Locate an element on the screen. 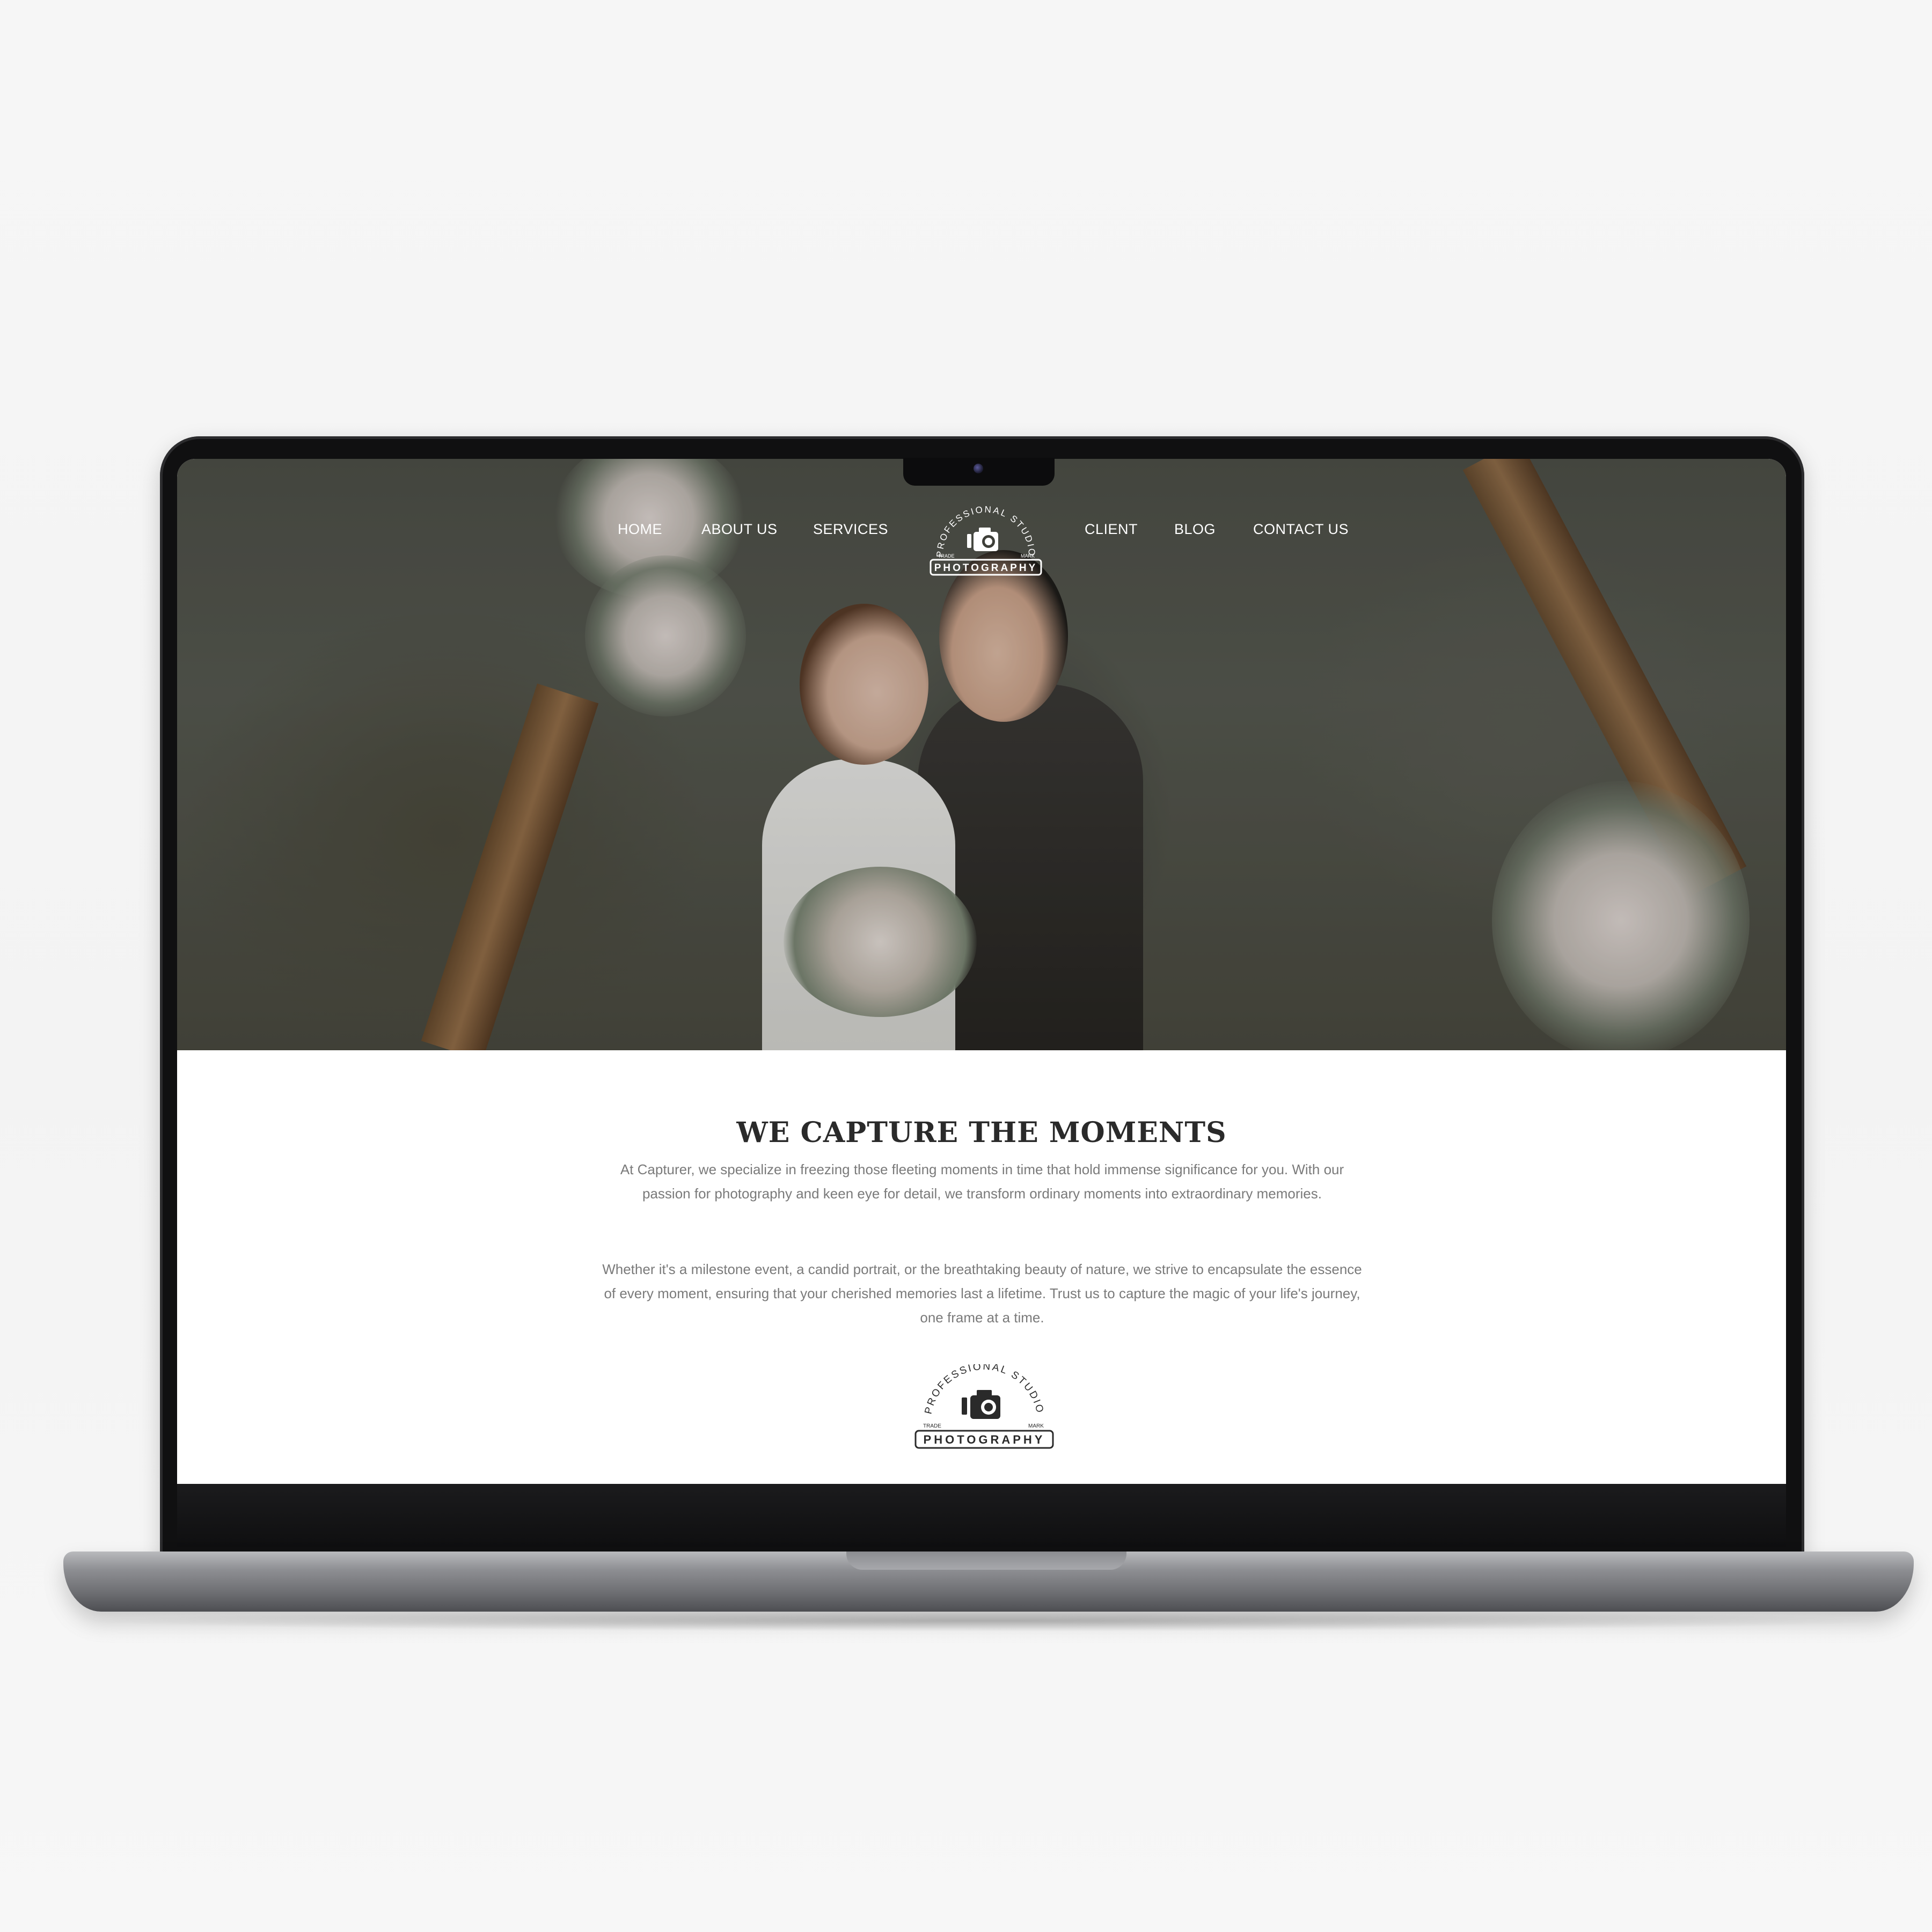 This screenshot has width=1932, height=1932. nav-services: SERVICES is located at coordinates (850, 529).